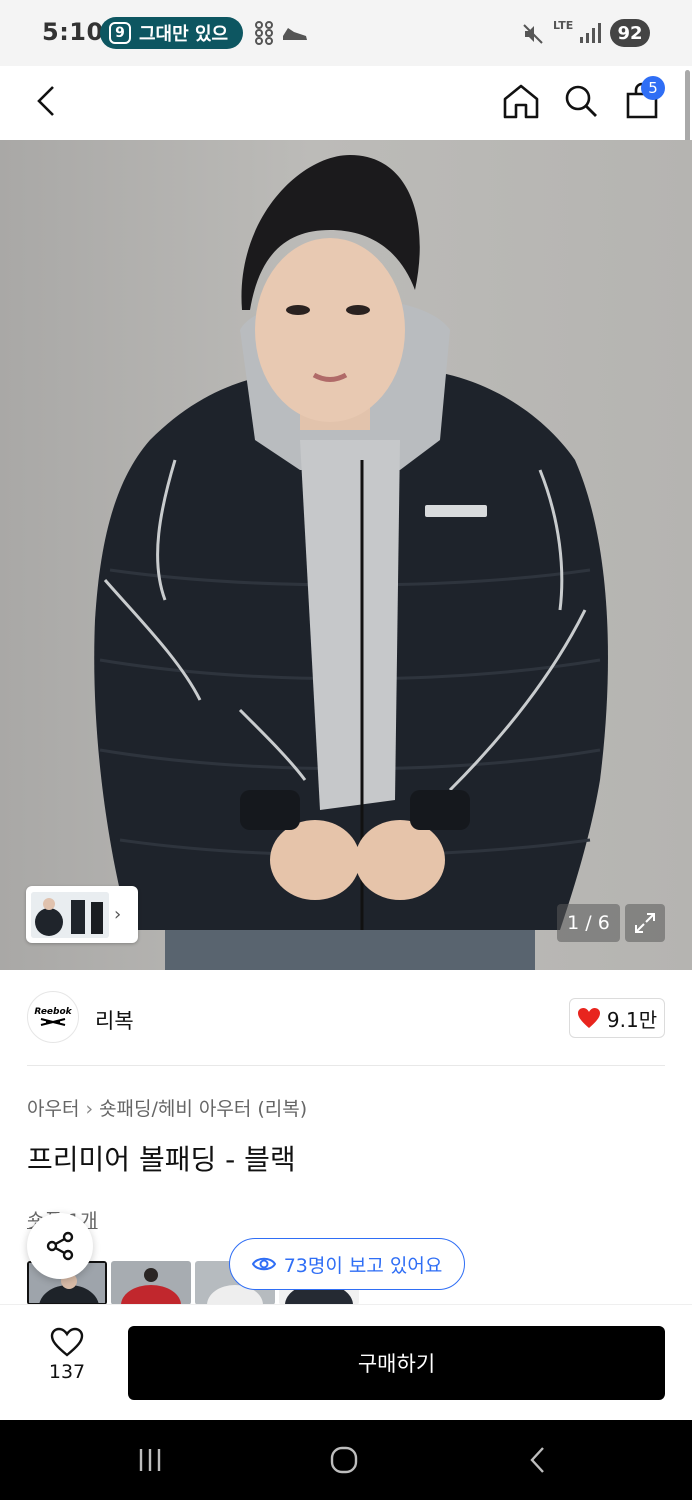 The width and height of the screenshot is (692, 1500). I want to click on status-bar: 5:10 9 그대만 있으 LTE 92, so click(346, 33).